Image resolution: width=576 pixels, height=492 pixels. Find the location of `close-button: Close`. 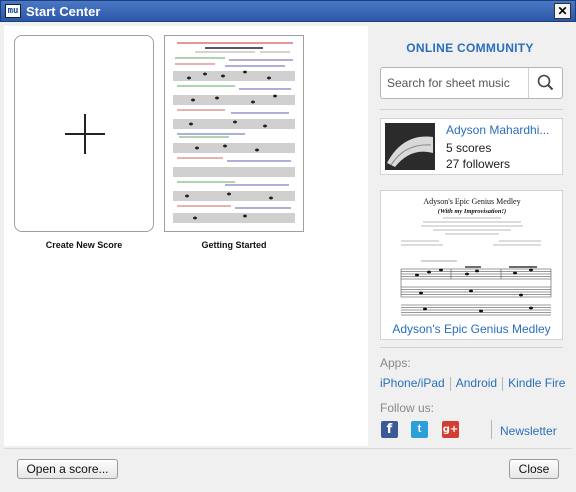

close-button: Close is located at coordinates (534, 469).